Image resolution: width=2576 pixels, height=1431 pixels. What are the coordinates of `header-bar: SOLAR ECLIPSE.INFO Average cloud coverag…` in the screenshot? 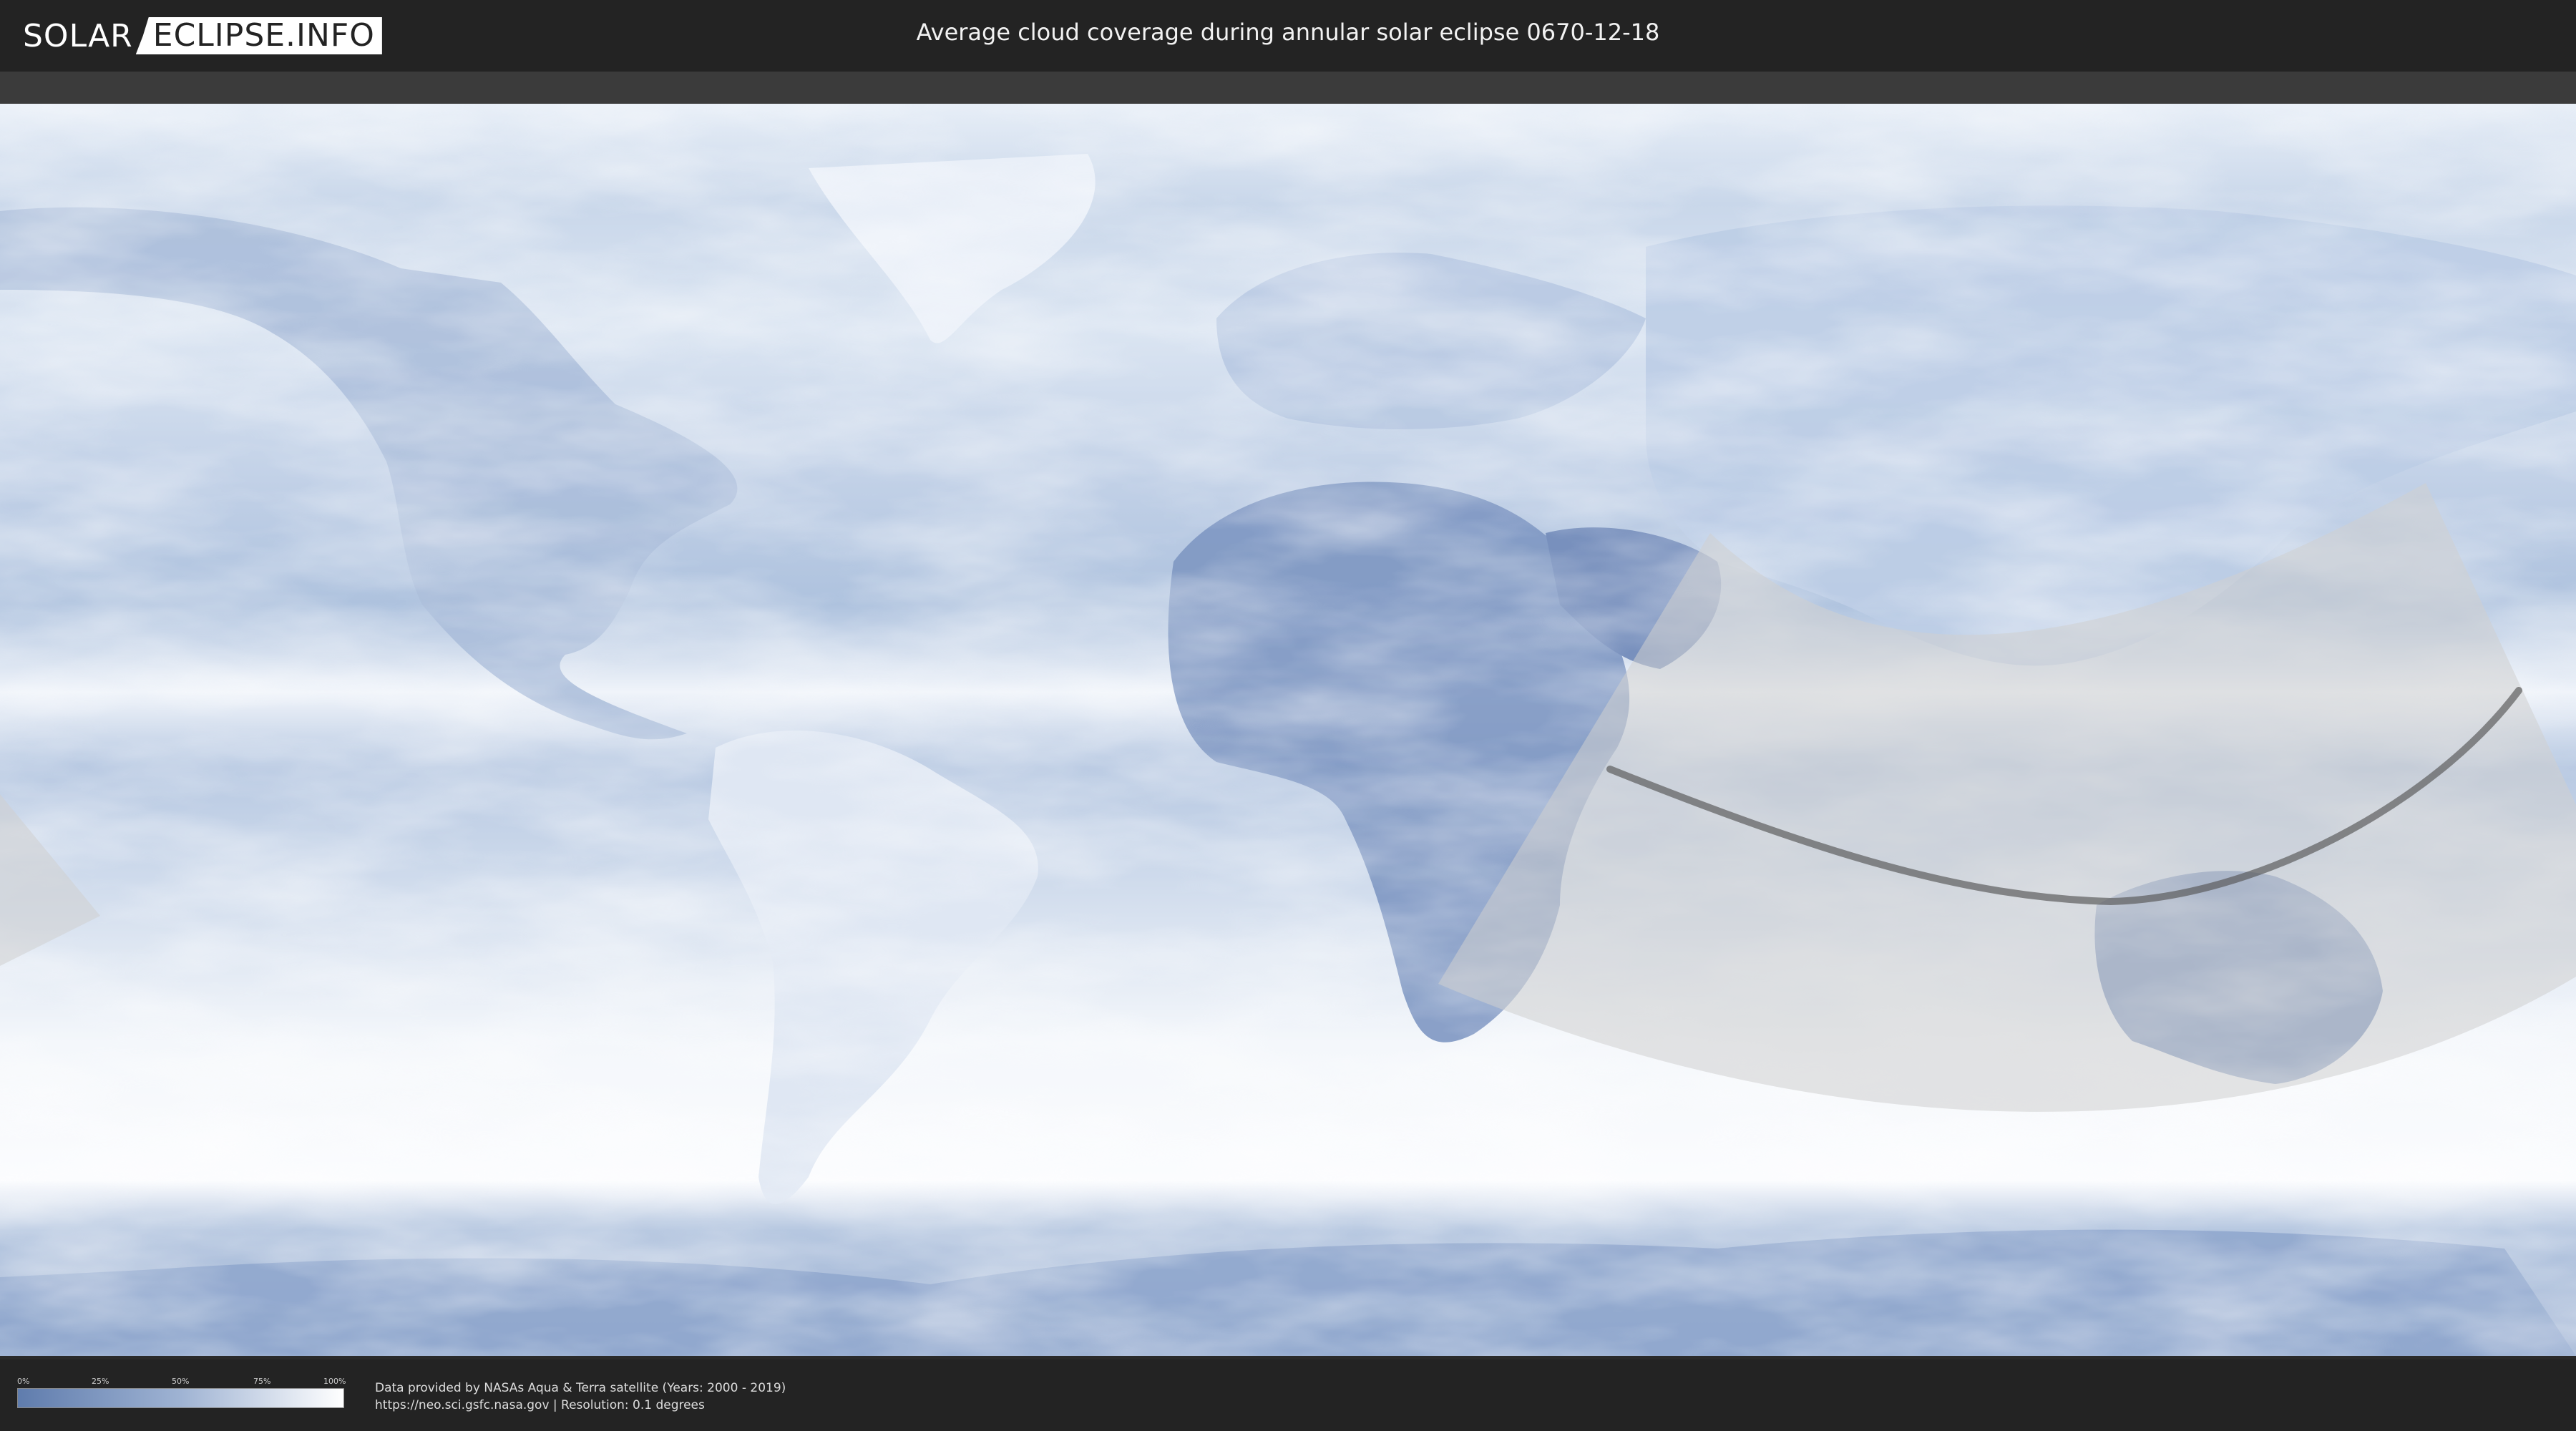 It's located at (1288, 36).